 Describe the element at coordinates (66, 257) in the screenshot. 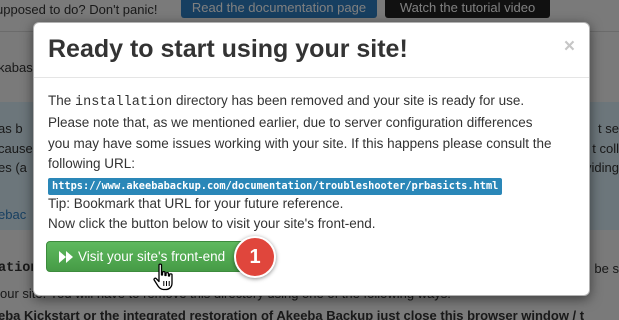

I see `fast-forward-icon` at that location.